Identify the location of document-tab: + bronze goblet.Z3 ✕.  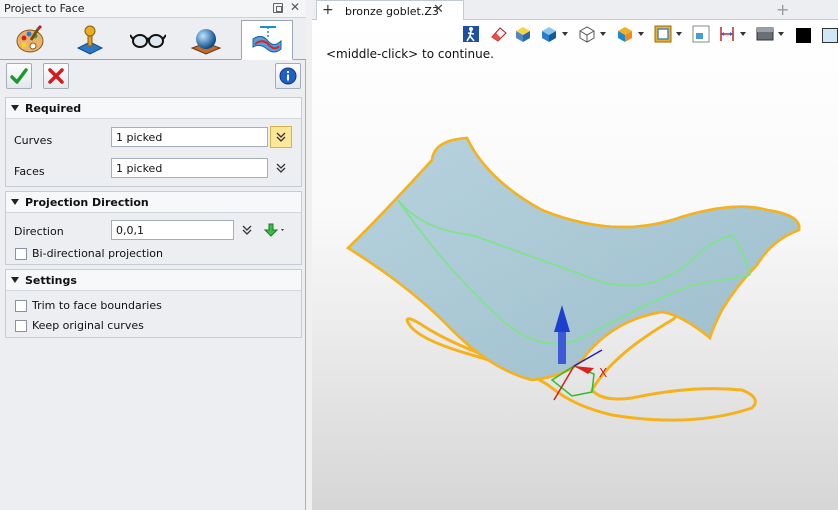
(390, 10).